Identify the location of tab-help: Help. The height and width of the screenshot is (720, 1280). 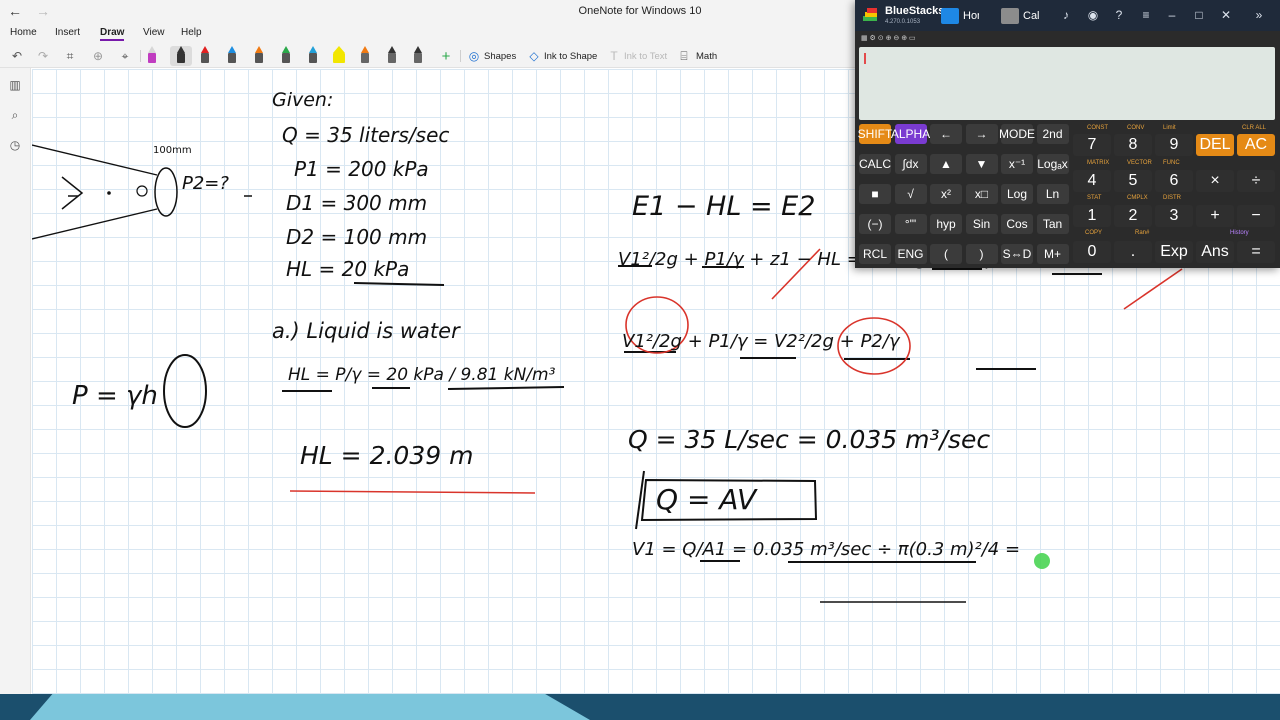
(191, 32).